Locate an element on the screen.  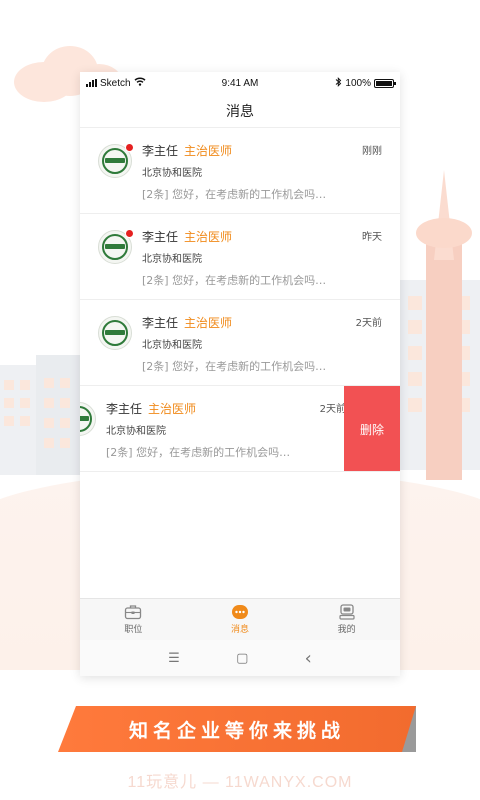
banner-text: 知名企业等你来挑战 is located at coordinates (236, 730).